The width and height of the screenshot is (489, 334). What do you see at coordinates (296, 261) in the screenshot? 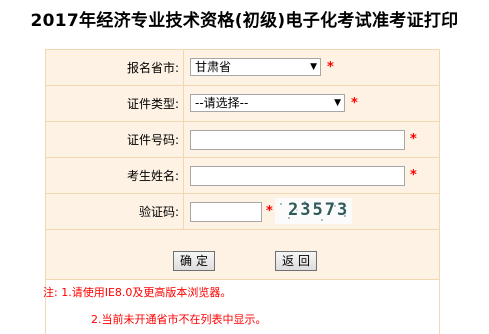
I see `back-button: 返回` at bounding box center [296, 261].